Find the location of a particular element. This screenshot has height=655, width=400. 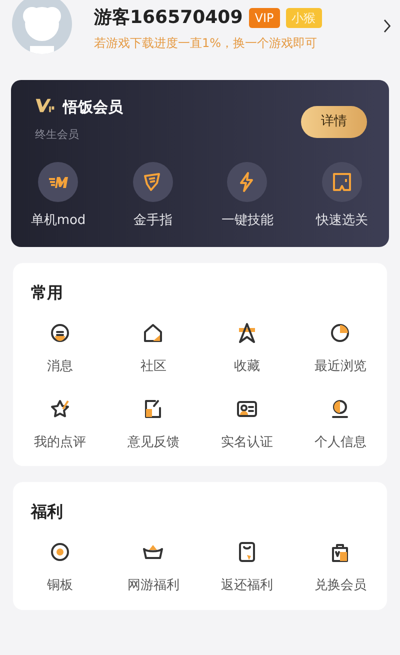

feature-label: 快速选关 is located at coordinates (342, 220).